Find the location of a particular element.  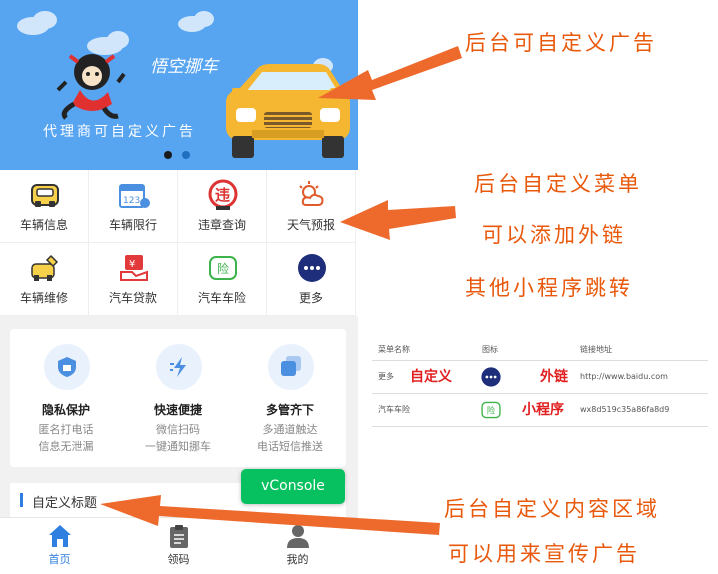

tab-get-code: 领码 is located at coordinates (178, 546).